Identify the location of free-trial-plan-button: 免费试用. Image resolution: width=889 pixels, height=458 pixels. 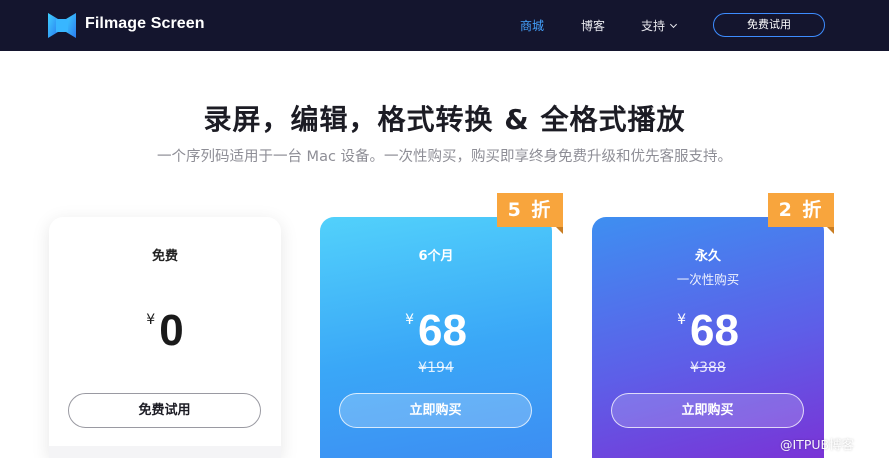
(164, 410).